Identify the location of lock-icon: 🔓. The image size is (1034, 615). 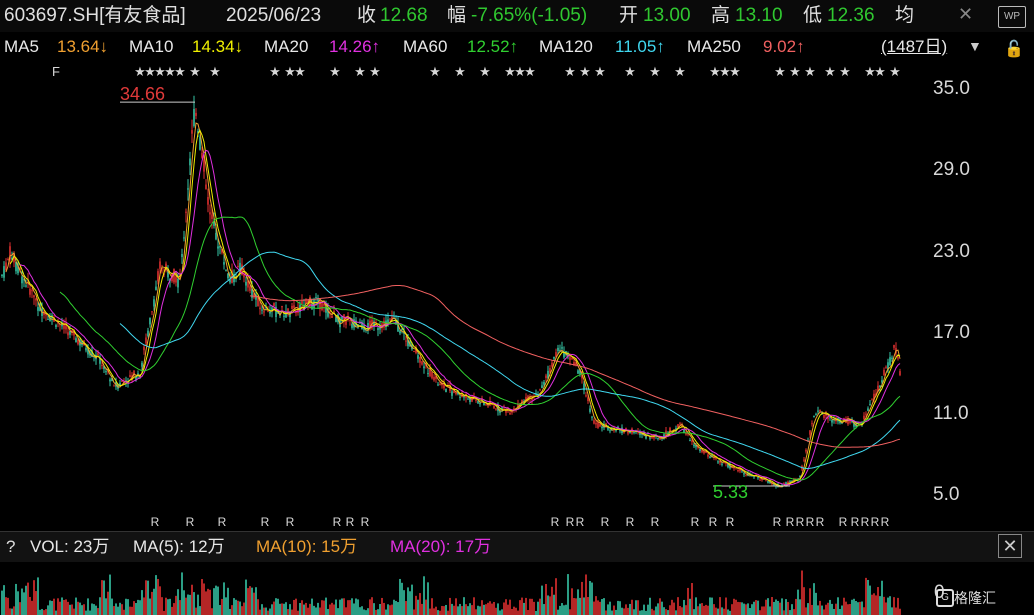
(1014, 49).